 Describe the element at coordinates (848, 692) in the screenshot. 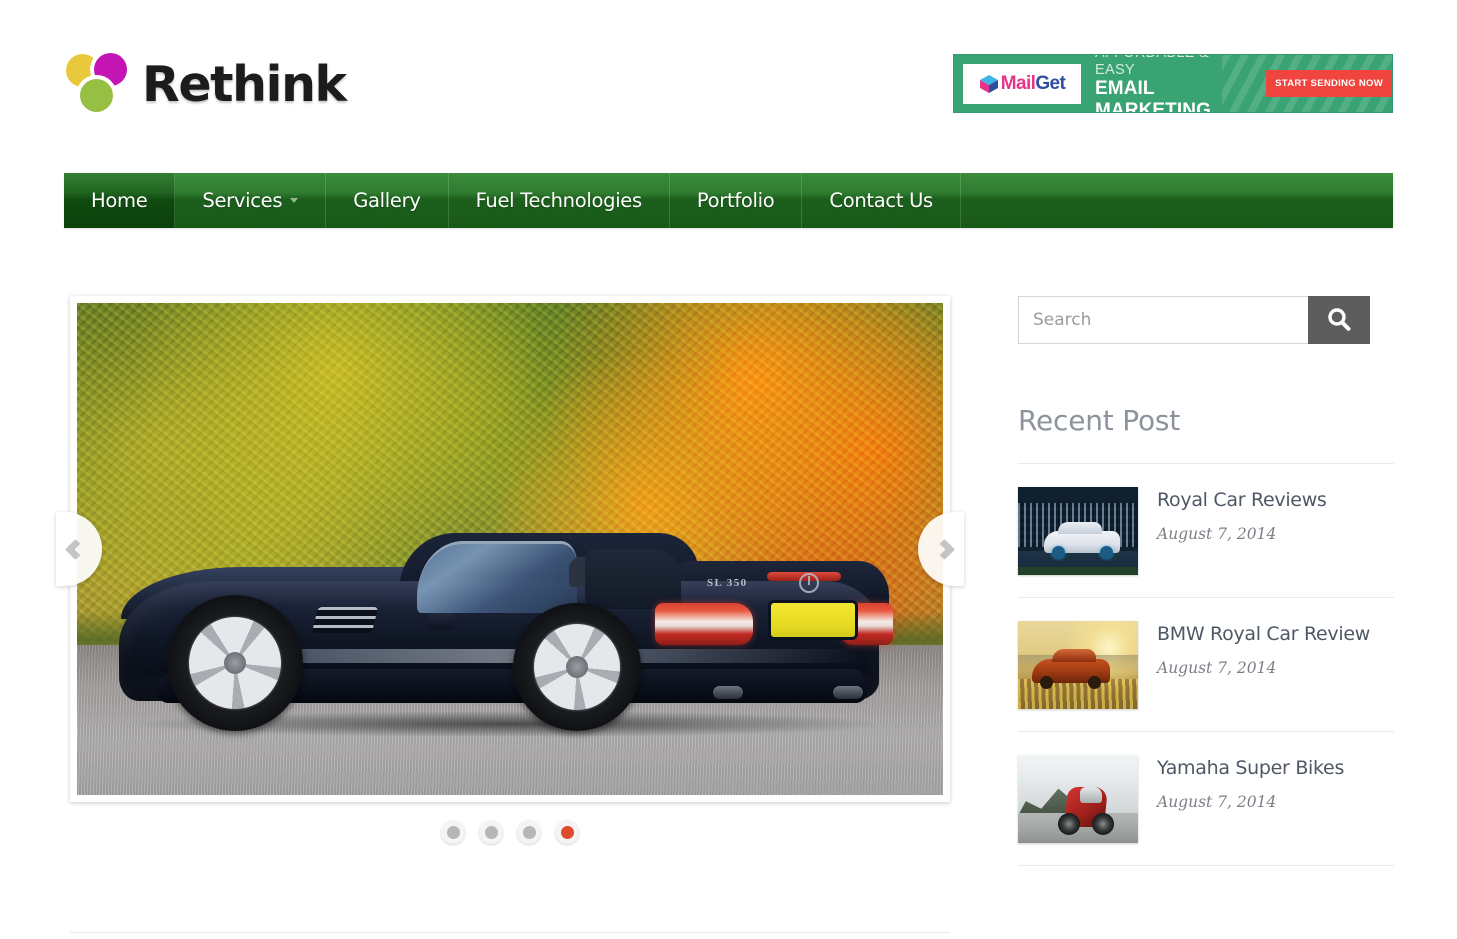

I see `car-exhaust-right` at that location.